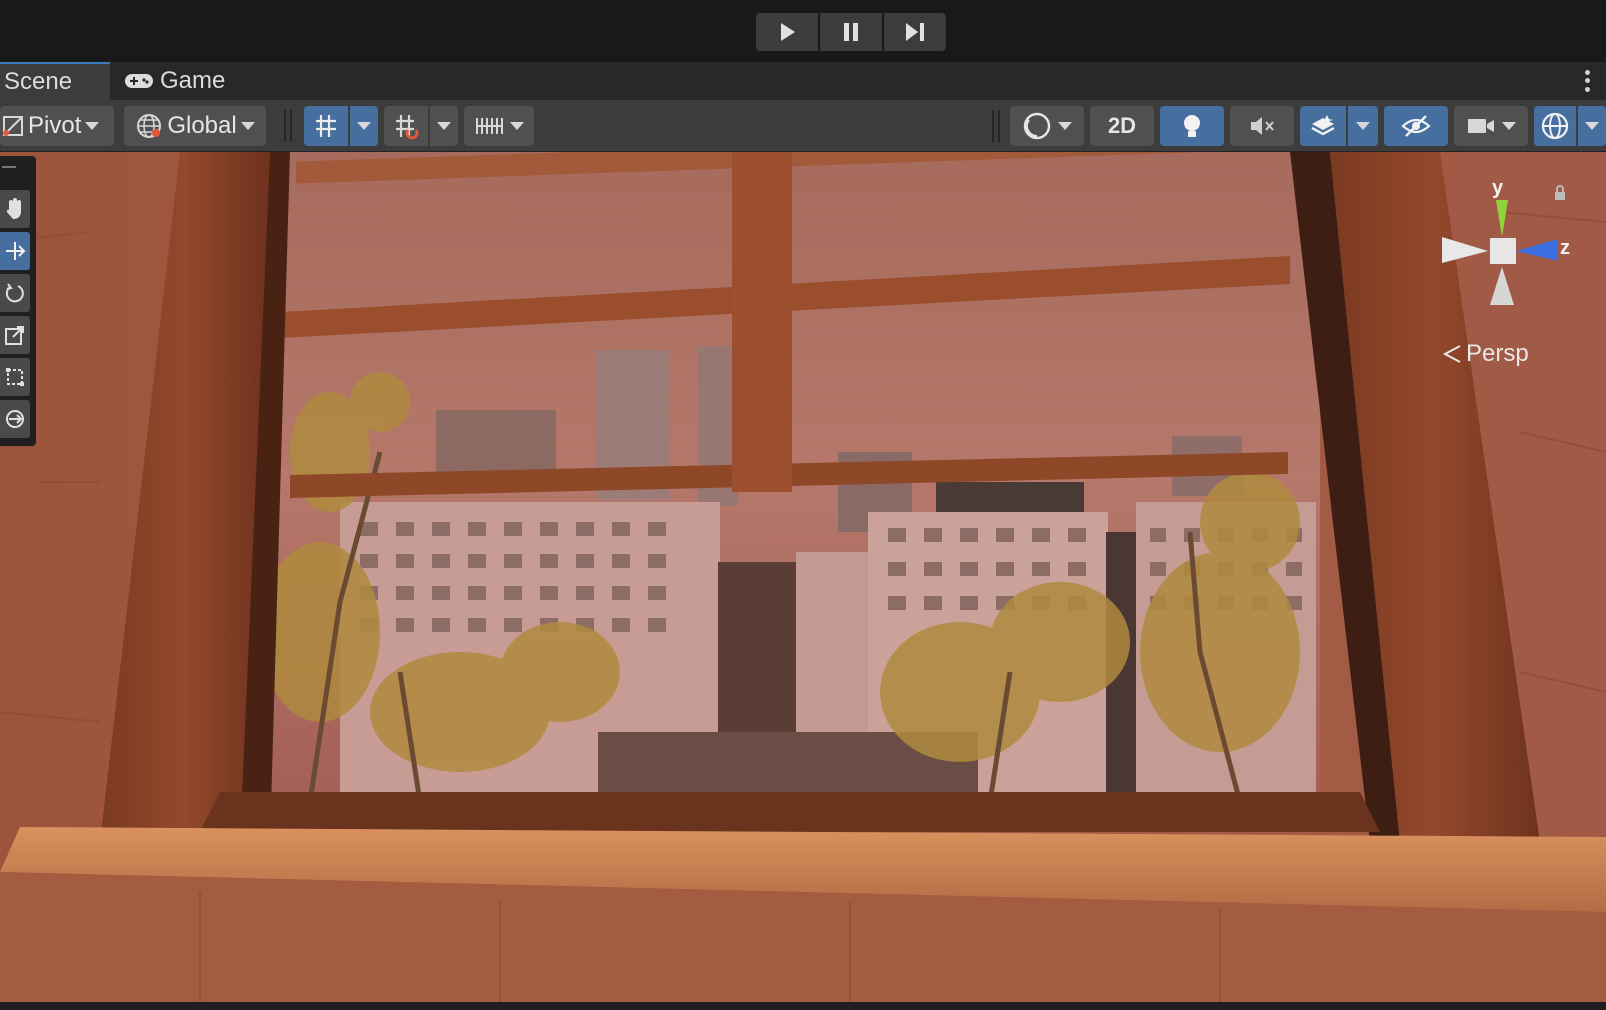  I want to click on move-tool-button, so click(15, 251).